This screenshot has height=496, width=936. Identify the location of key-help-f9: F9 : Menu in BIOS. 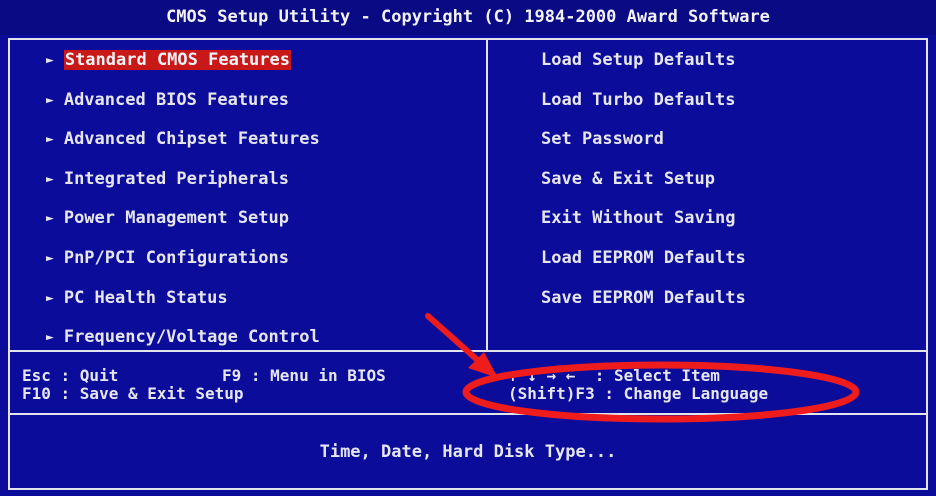
(304, 375).